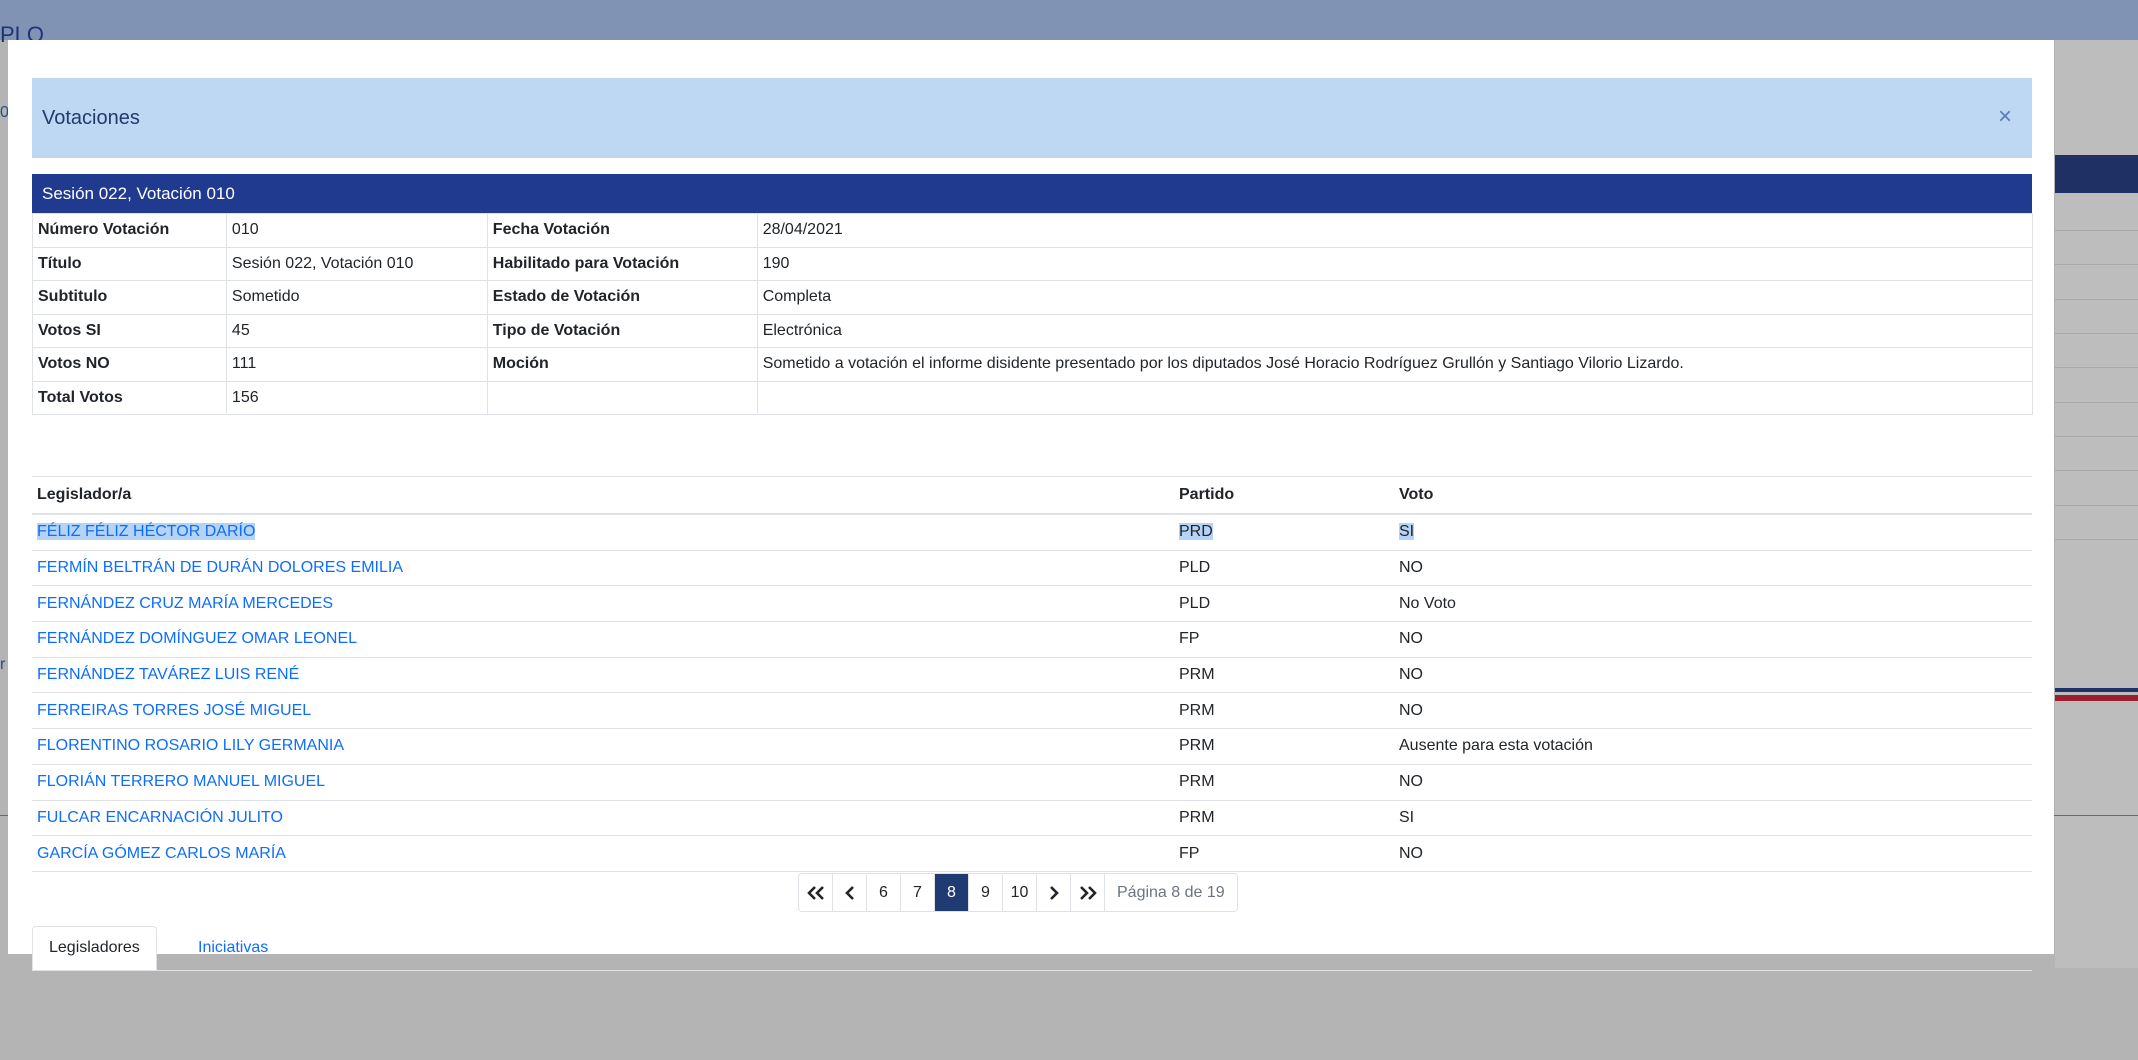 The image size is (2138, 1060). Describe the element at coordinates (161, 853) in the screenshot. I see `legislator-link: GARCÍA GÓMEZ CARLOS MARÍA` at that location.